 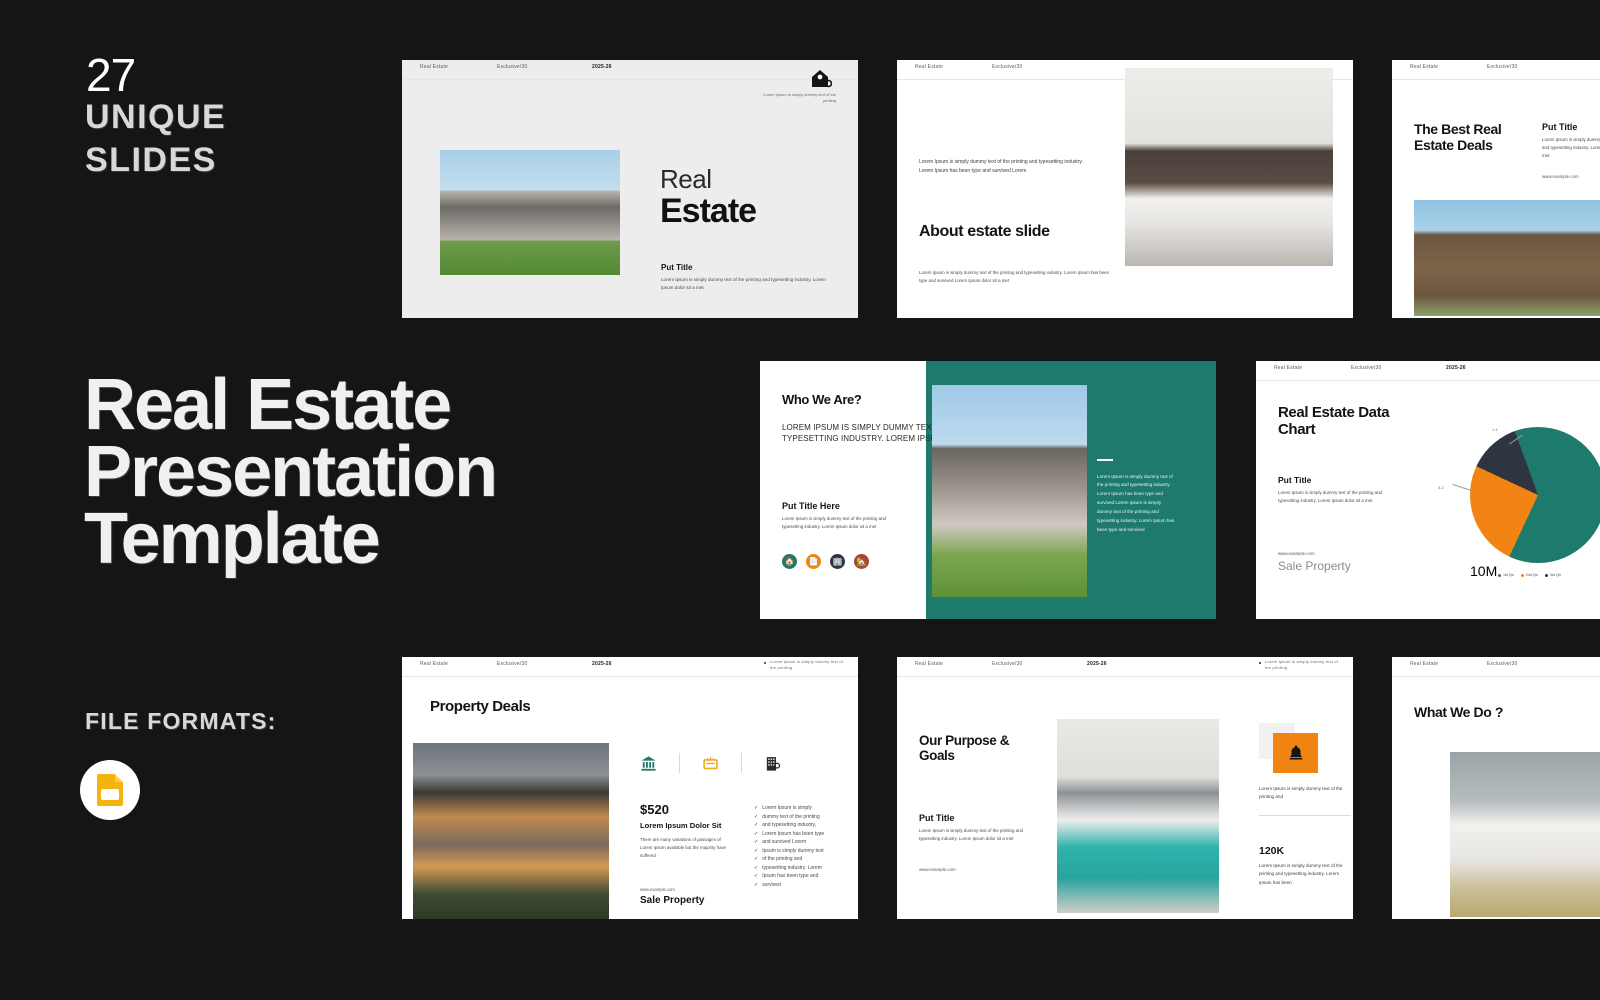 What do you see at coordinates (268, 405) in the screenshot?
I see `promo-title-line-1: Real Estate` at bounding box center [268, 405].